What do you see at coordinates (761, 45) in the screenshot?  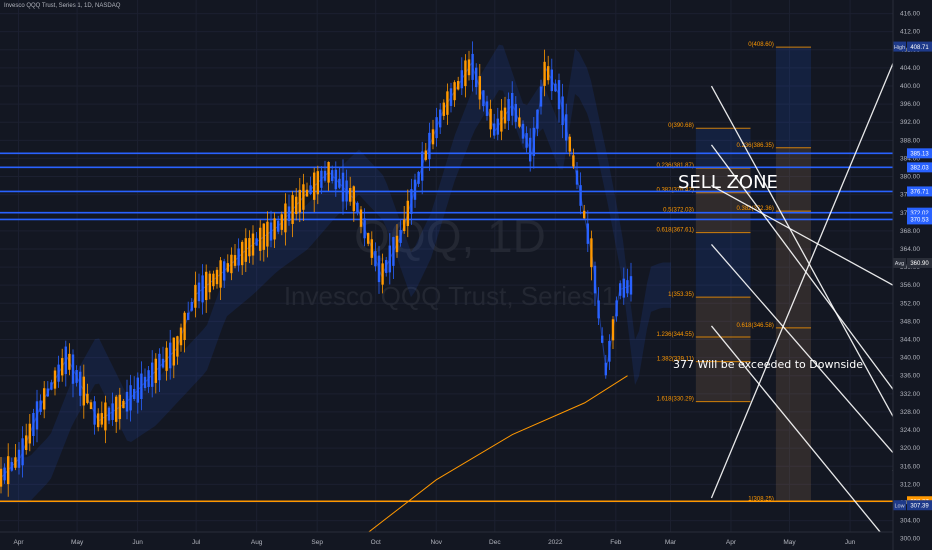 I see `fib-label: 0(408.60)` at bounding box center [761, 45].